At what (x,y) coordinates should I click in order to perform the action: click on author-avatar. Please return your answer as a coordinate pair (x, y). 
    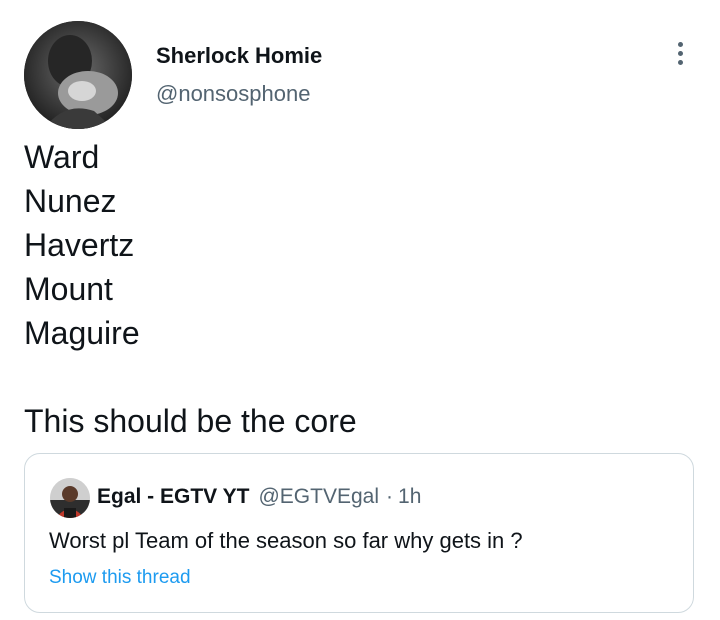
    Looking at the image, I should click on (78, 75).